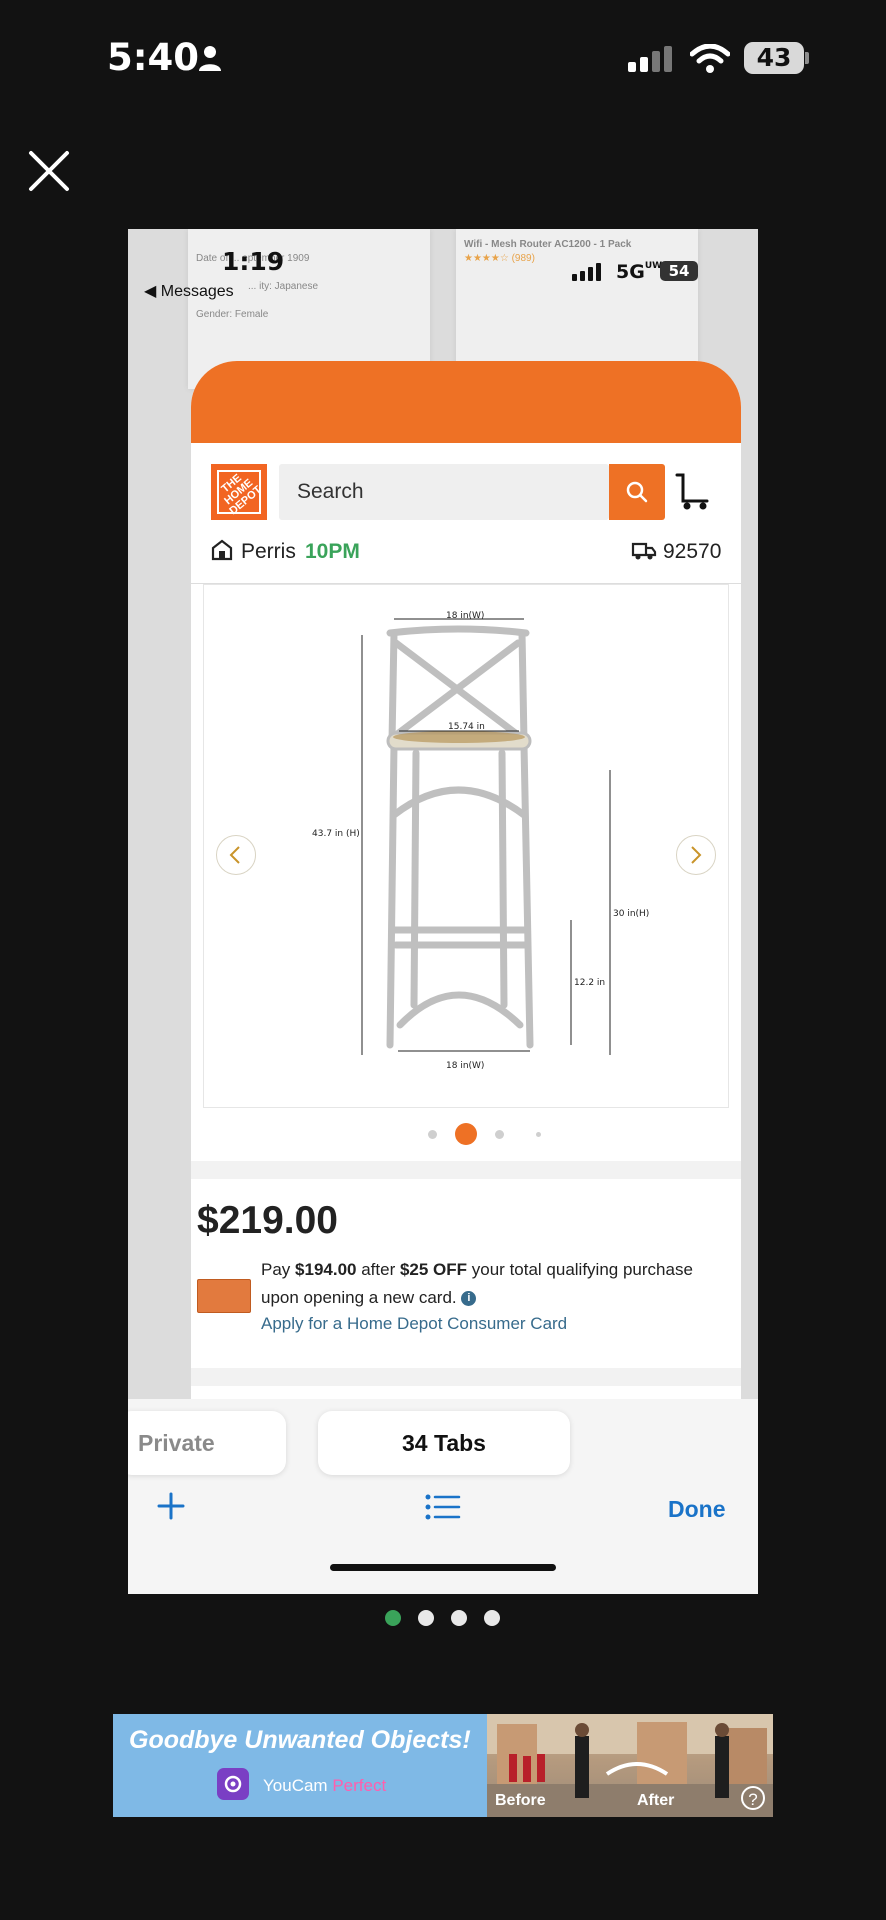 This screenshot has height=1920, width=886. I want to click on cart-icon, so click(693, 491).